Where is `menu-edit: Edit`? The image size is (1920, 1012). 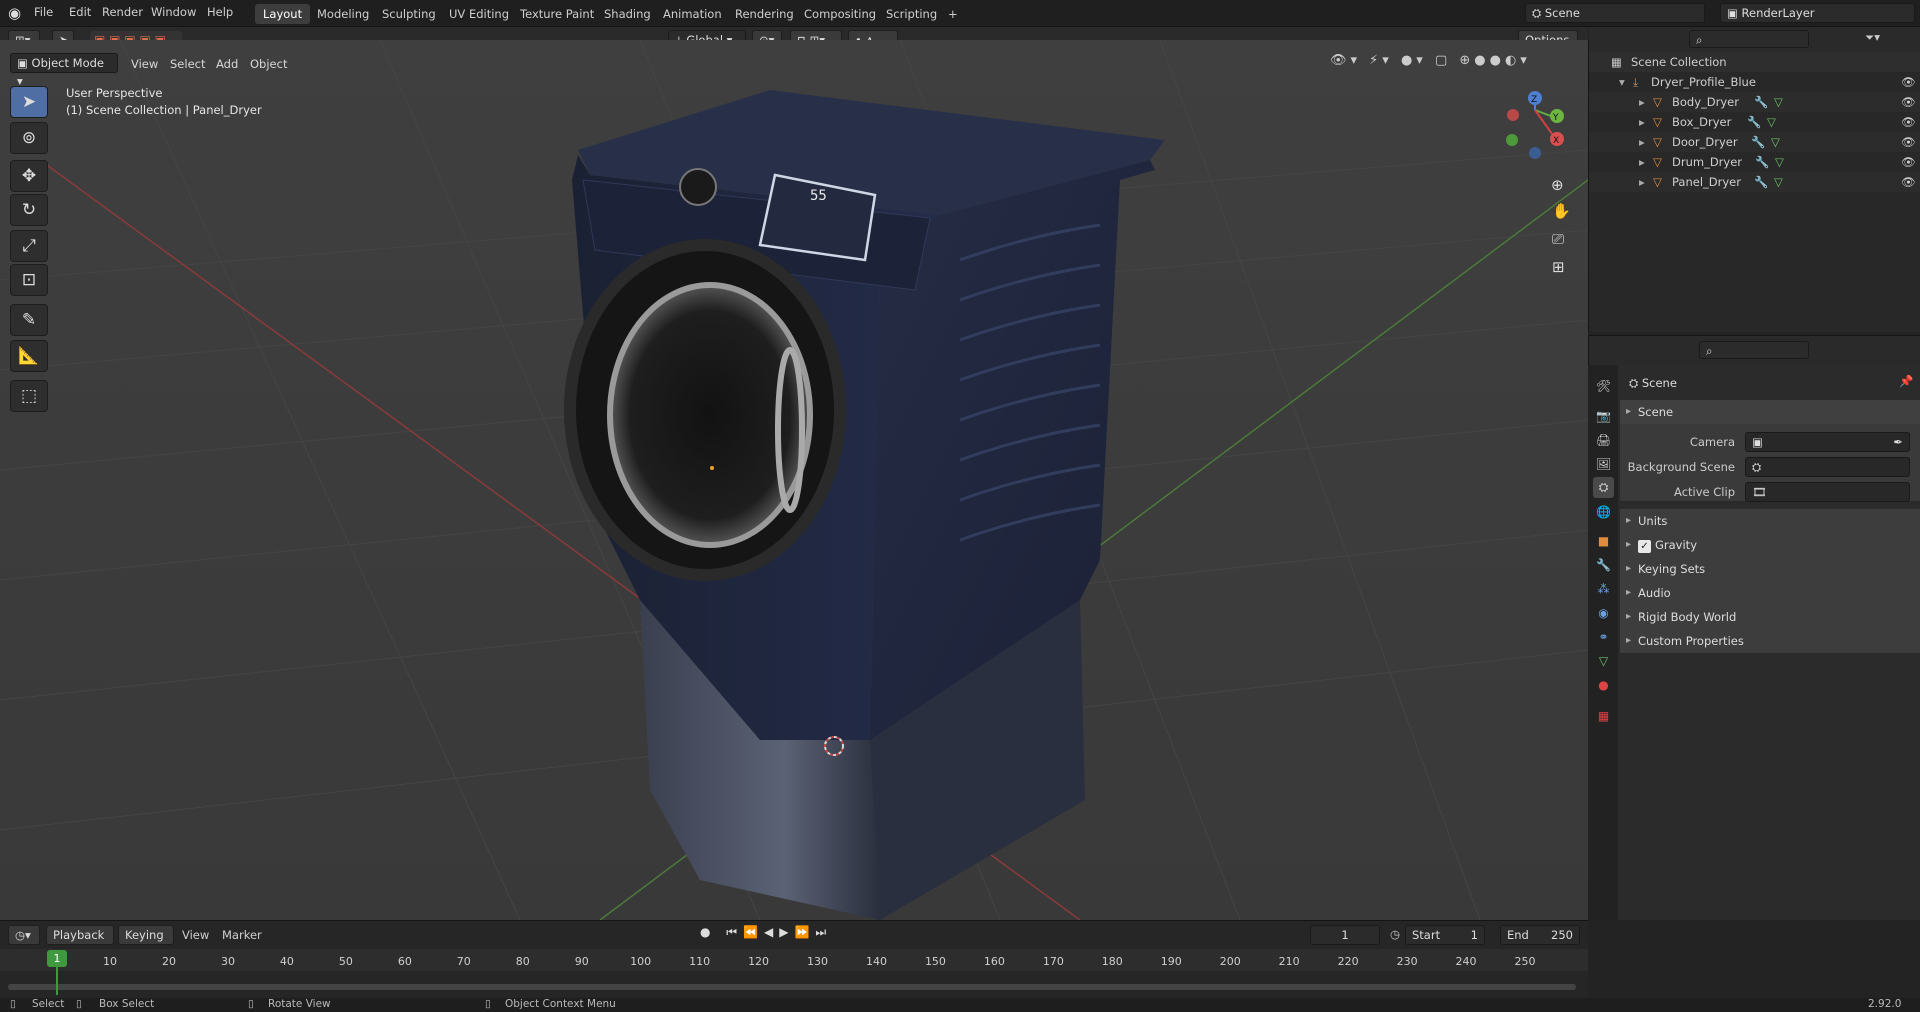 menu-edit: Edit is located at coordinates (80, 12).